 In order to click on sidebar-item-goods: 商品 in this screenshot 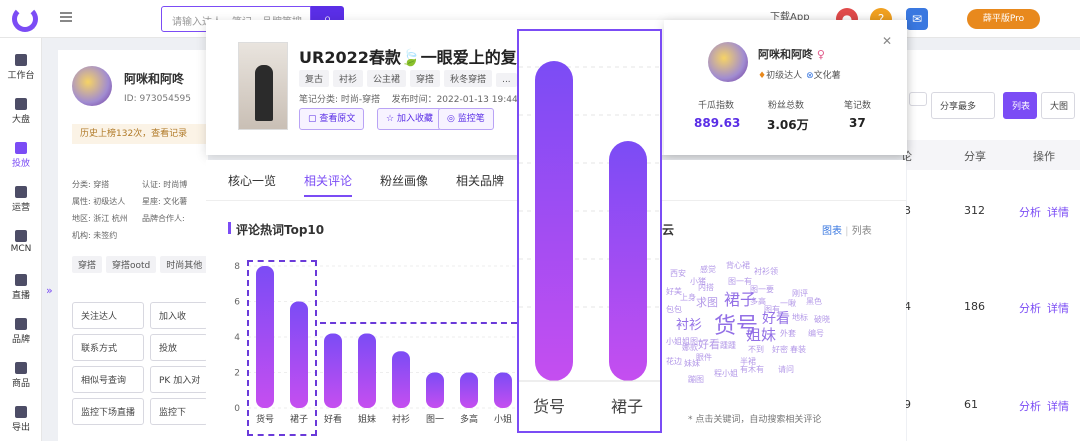, I will do `click(21, 375)`.